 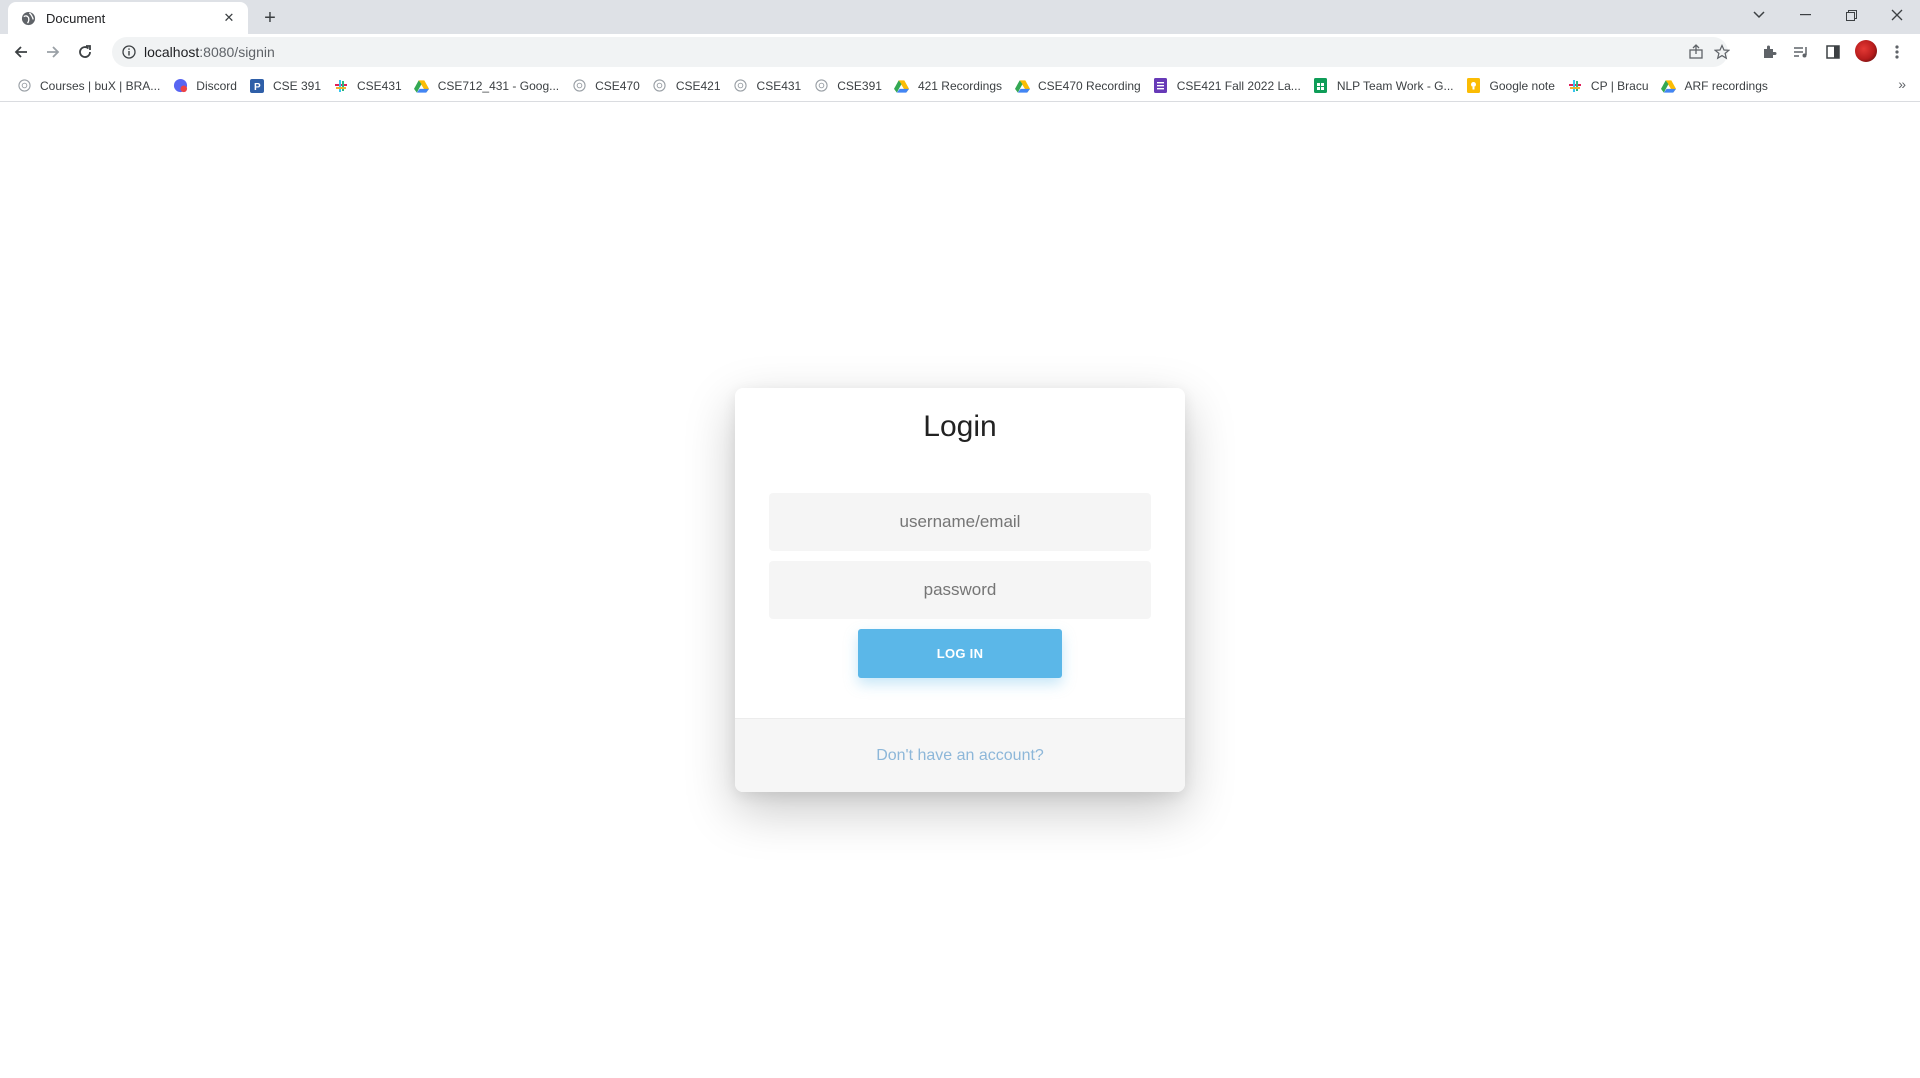 I want to click on bookmark-item: CSE391, so click(x=849, y=86).